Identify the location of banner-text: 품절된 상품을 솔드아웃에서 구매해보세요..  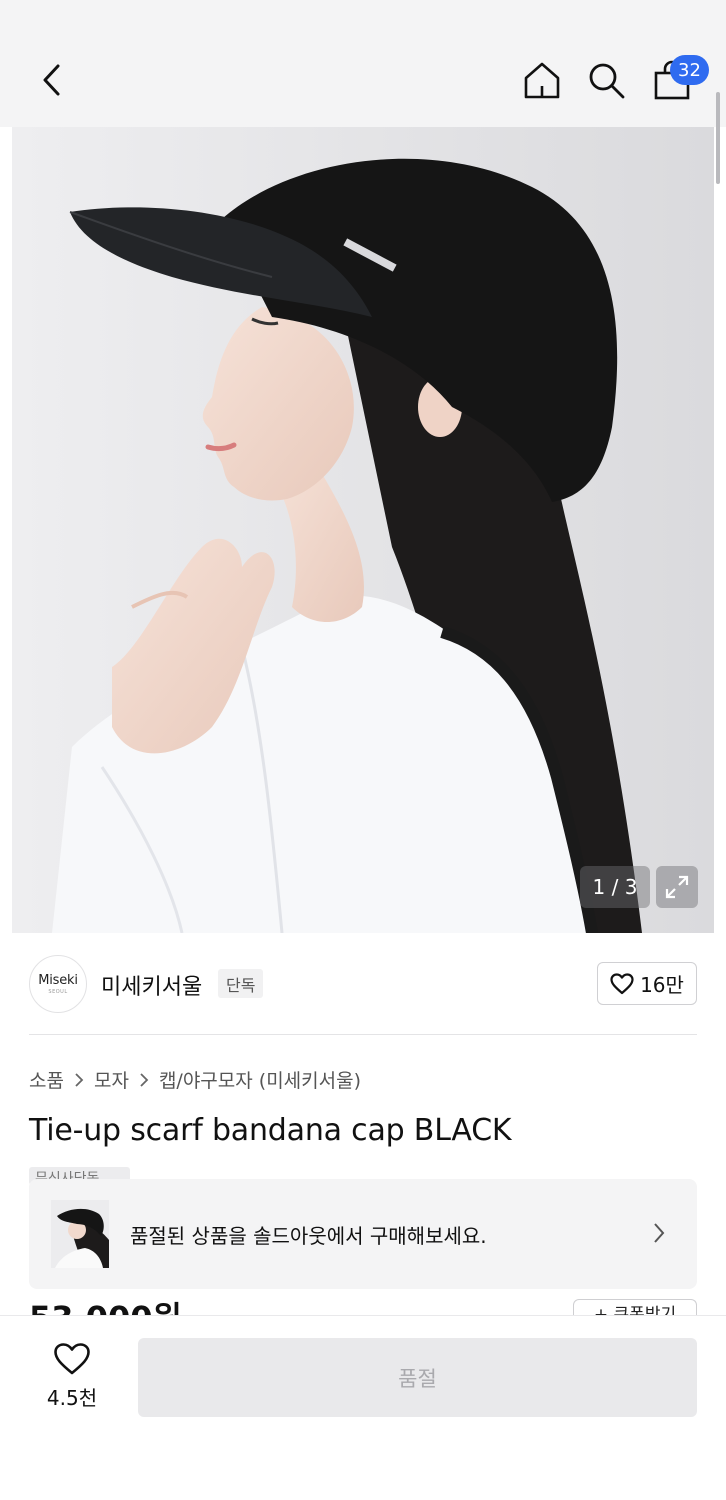
(308, 1236).